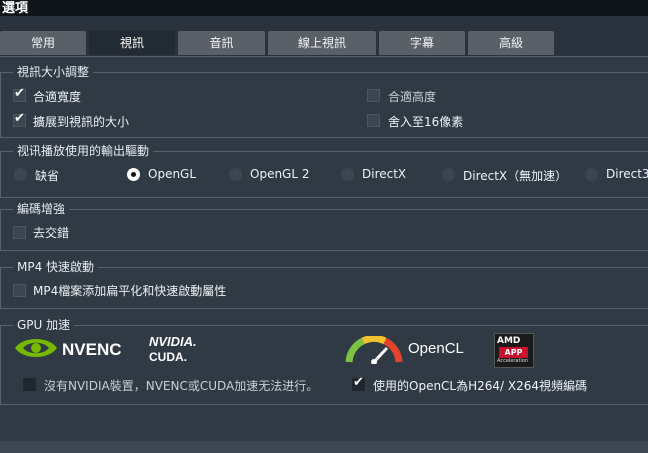 This screenshot has height=453, width=648. Describe the element at coordinates (173, 341) in the screenshot. I see `nvidia-logo-text: NVIDIA.` at that location.